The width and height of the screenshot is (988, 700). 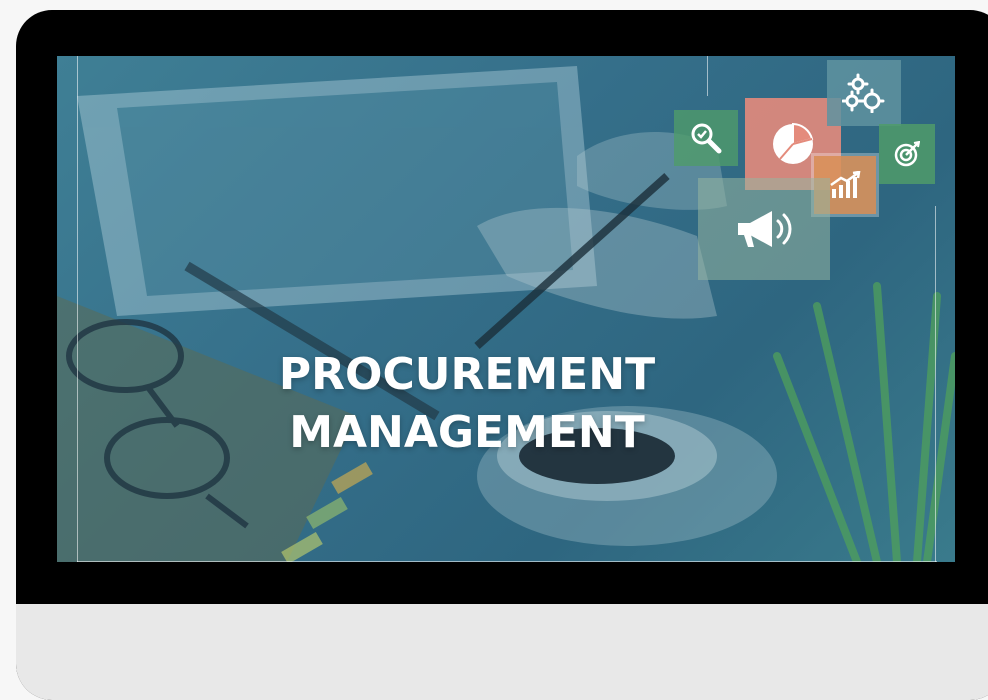 What do you see at coordinates (507, 561) in the screenshot?
I see `frame-line-bottom` at bounding box center [507, 561].